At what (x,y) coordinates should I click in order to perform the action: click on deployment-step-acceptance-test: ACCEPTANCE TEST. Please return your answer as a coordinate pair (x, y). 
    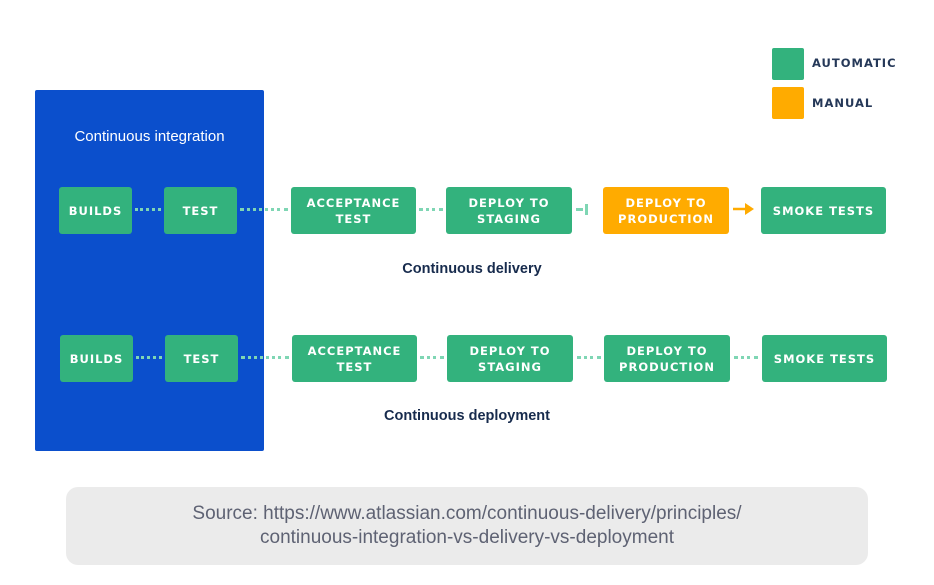
    Looking at the image, I should click on (354, 358).